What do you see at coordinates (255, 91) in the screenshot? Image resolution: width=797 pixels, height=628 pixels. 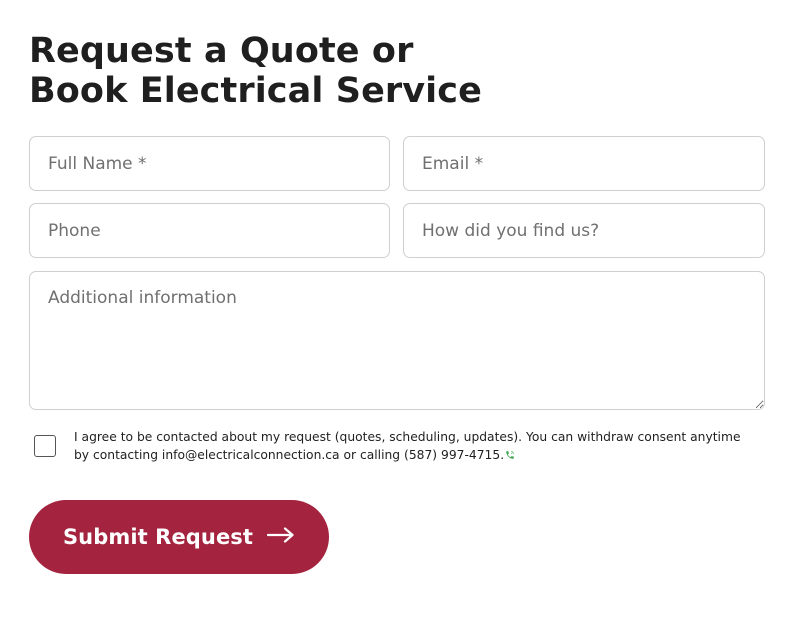 I see `page-title-line-2: Book Electrical Service` at bounding box center [255, 91].